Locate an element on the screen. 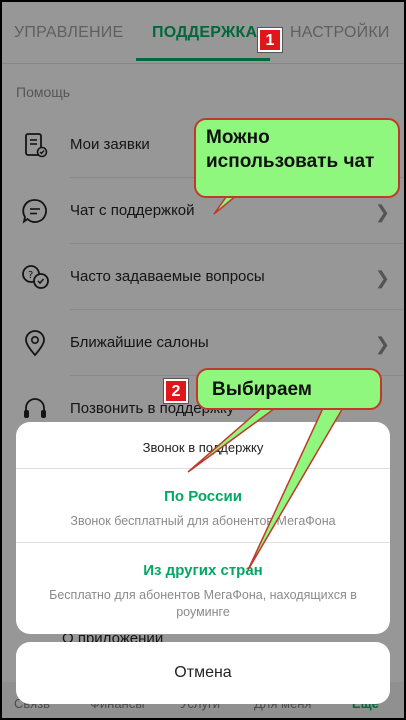 The image size is (406, 720). option-title: Из других стран is located at coordinates (203, 570).